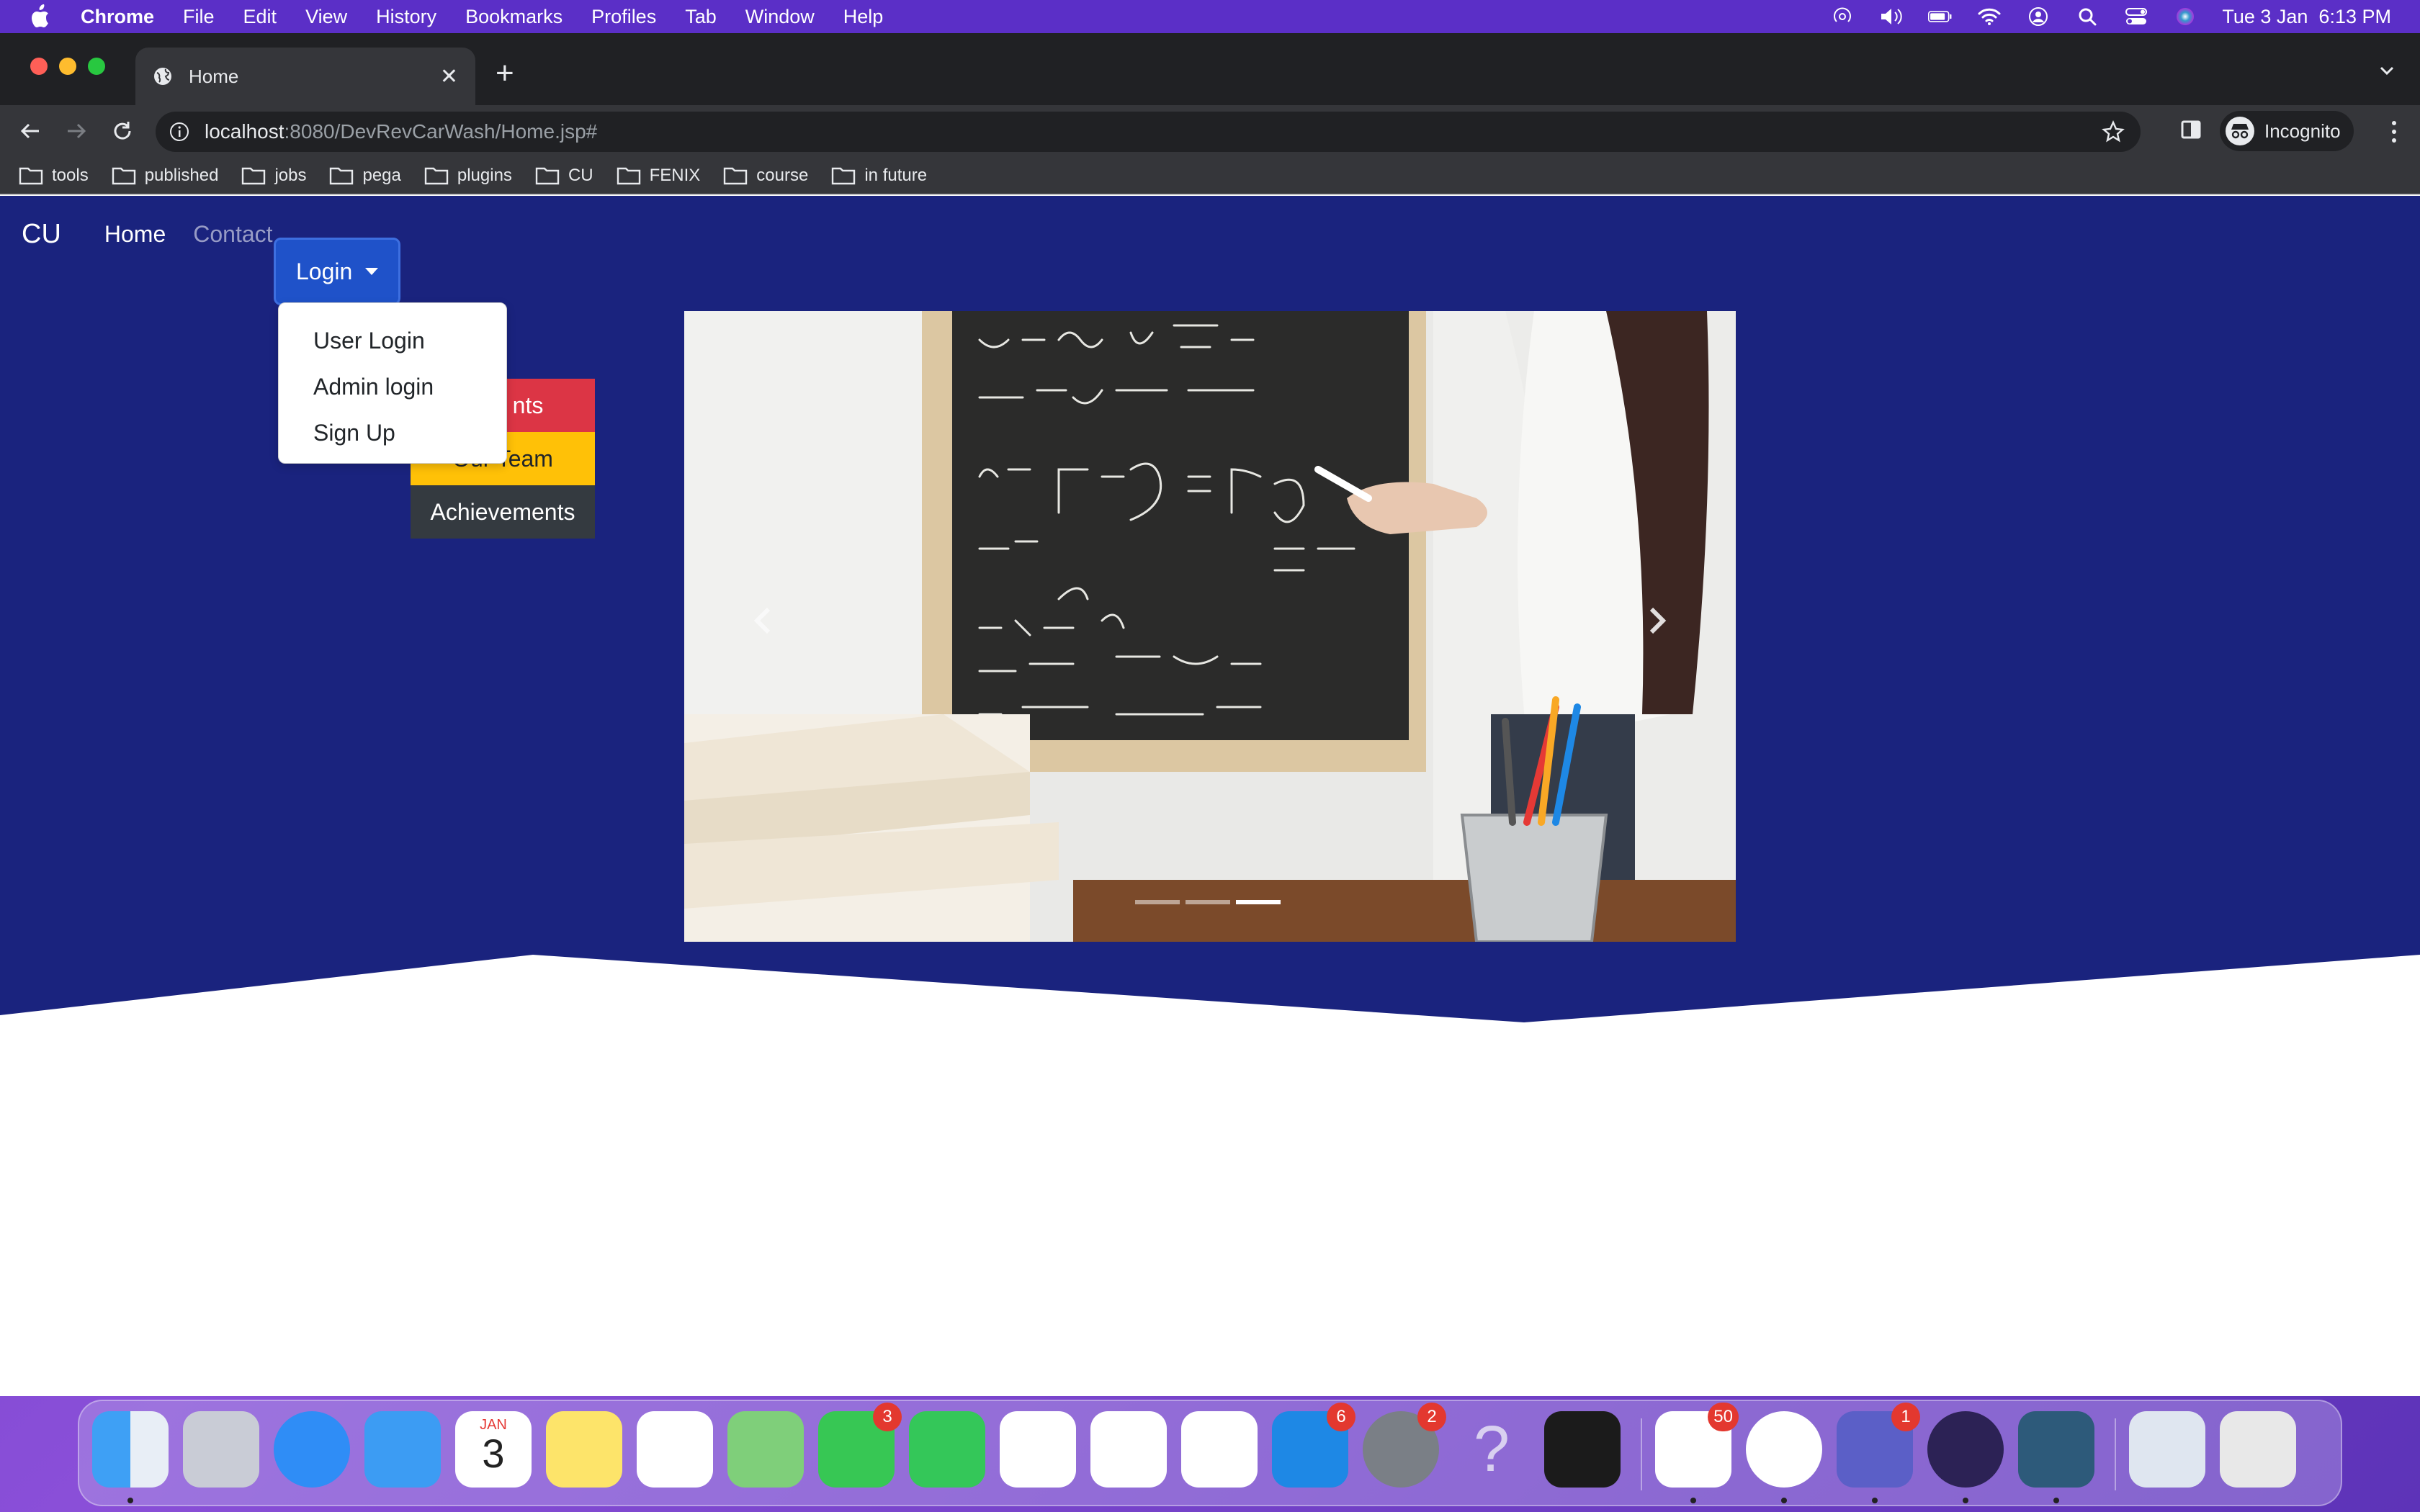  I want to click on close-window-button, so click(39, 66).